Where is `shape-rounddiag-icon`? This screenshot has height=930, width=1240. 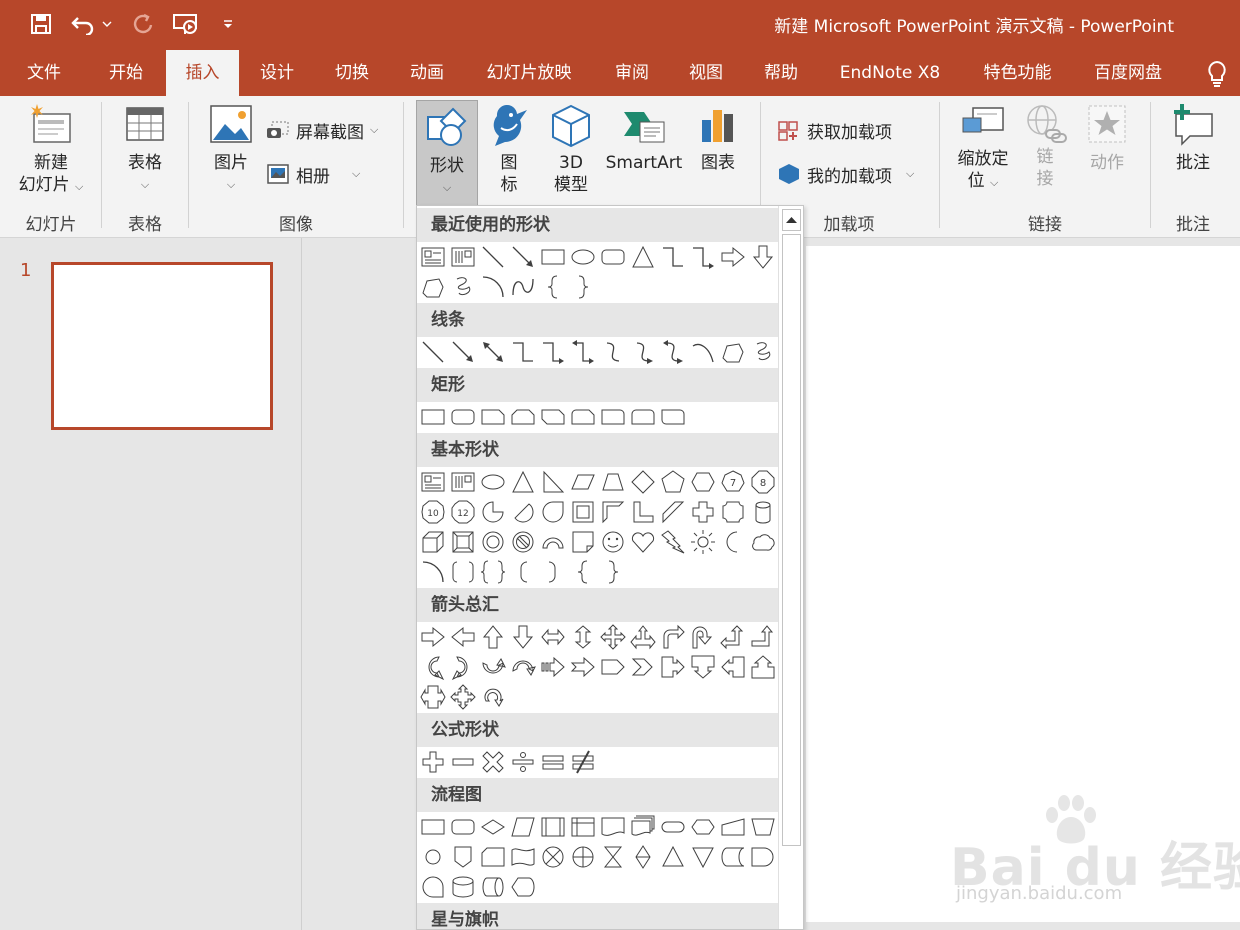 shape-rounddiag-icon is located at coordinates (673, 417).